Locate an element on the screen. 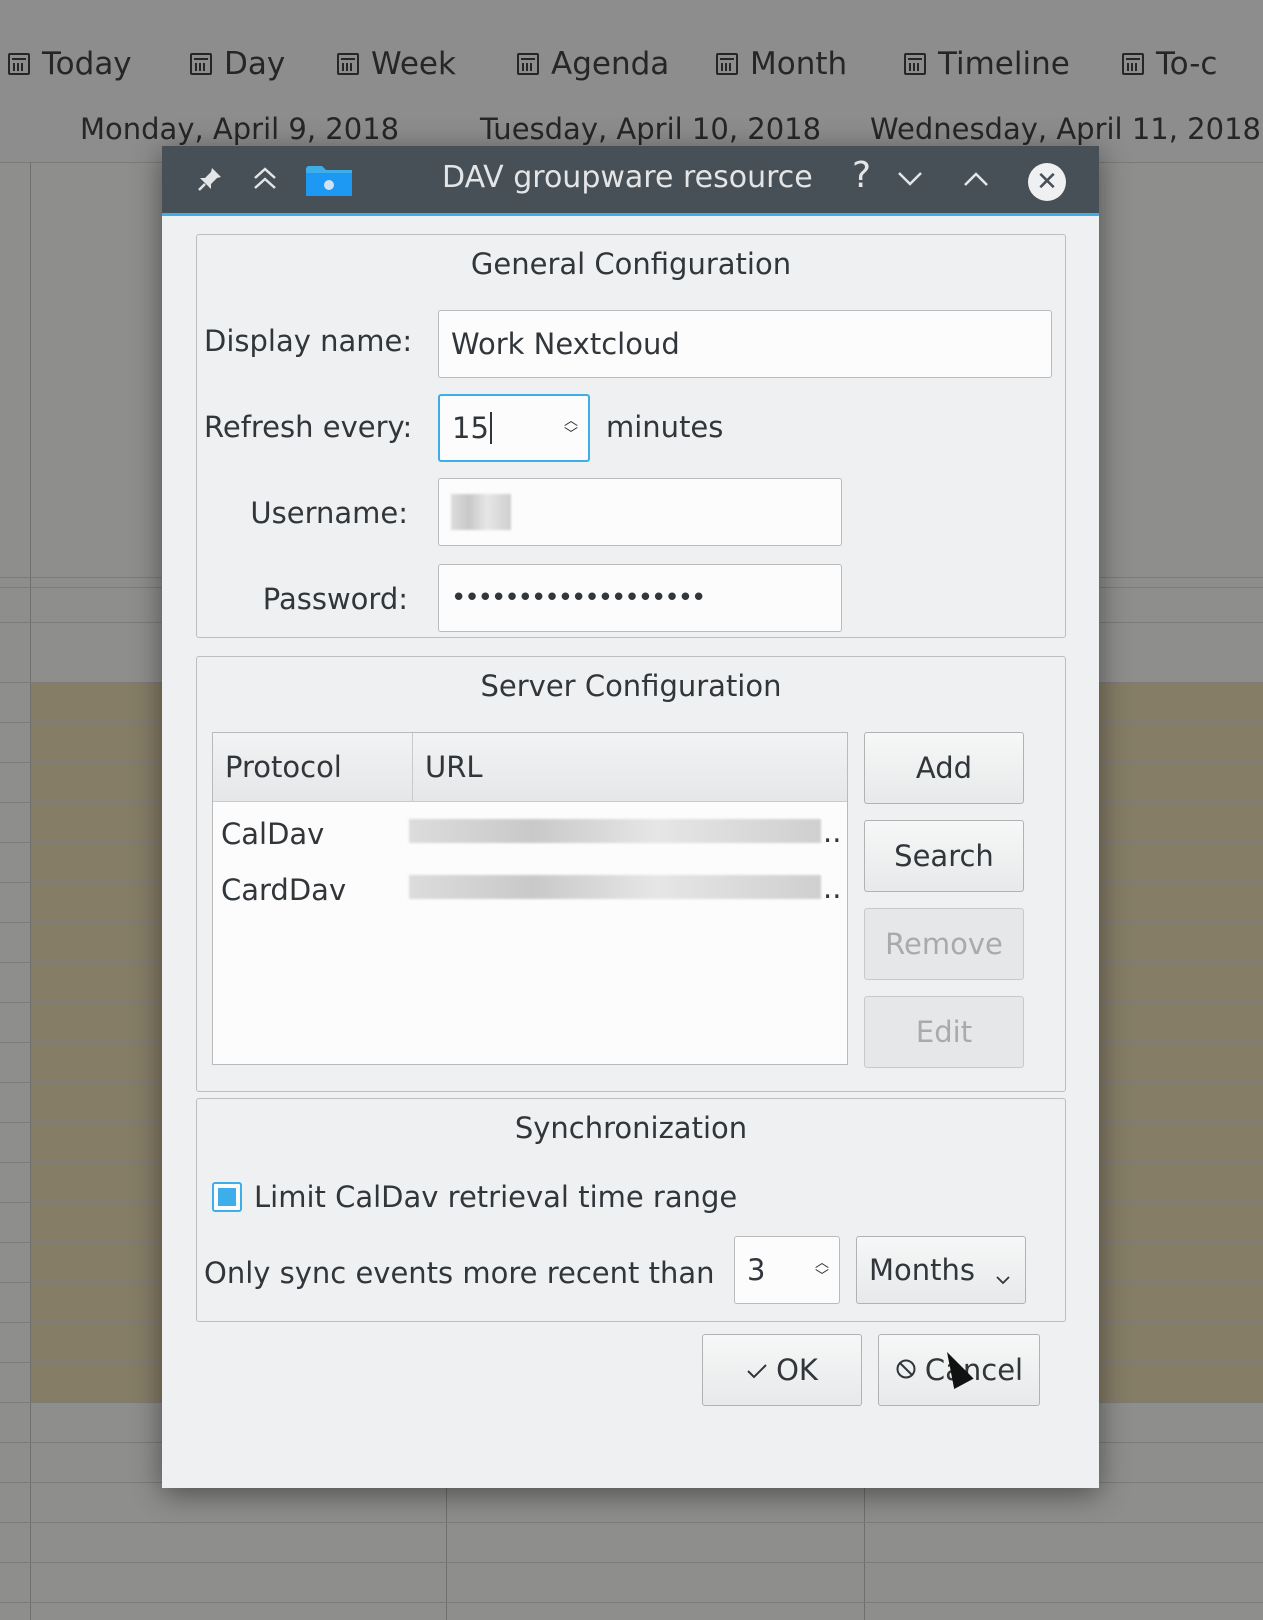 The height and width of the screenshot is (1620, 1263). password-input: ••••••••••••••••••• is located at coordinates (640, 598).